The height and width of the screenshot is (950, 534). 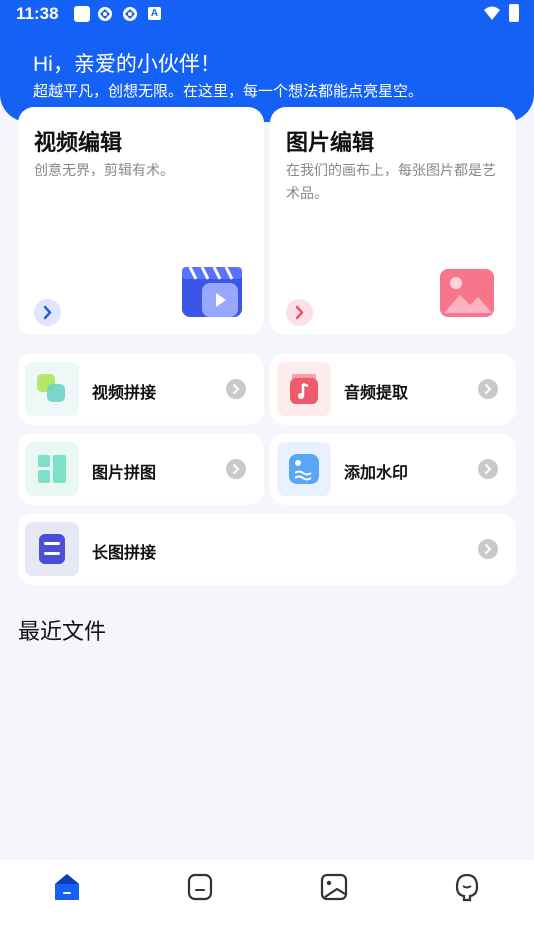 What do you see at coordinates (82, 14) in the screenshot?
I see `notification-icon` at bounding box center [82, 14].